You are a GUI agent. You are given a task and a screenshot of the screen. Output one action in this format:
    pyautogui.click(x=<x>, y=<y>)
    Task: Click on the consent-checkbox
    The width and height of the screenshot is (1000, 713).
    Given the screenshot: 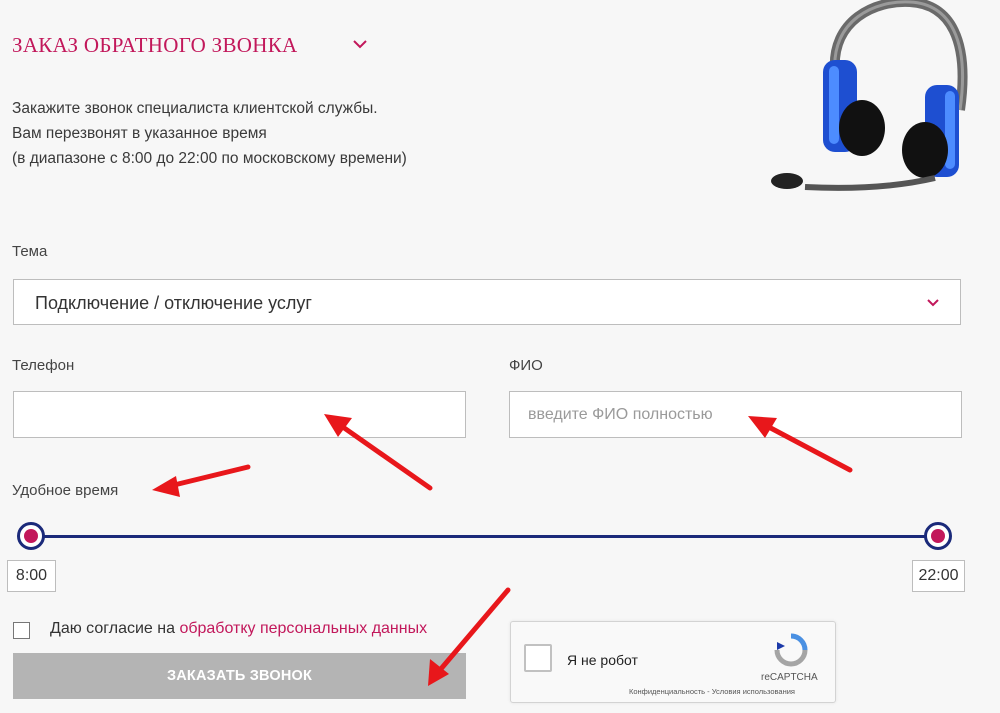 What is the action you would take?
    pyautogui.click(x=21, y=630)
    